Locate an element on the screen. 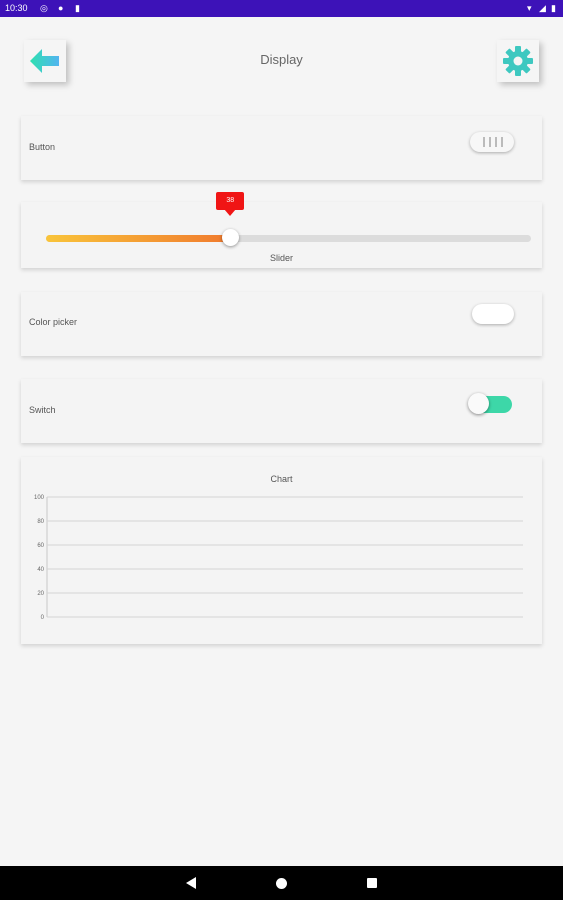 The height and width of the screenshot is (900, 563). chart-y-tick-label: 100 is located at coordinates (39, 498).